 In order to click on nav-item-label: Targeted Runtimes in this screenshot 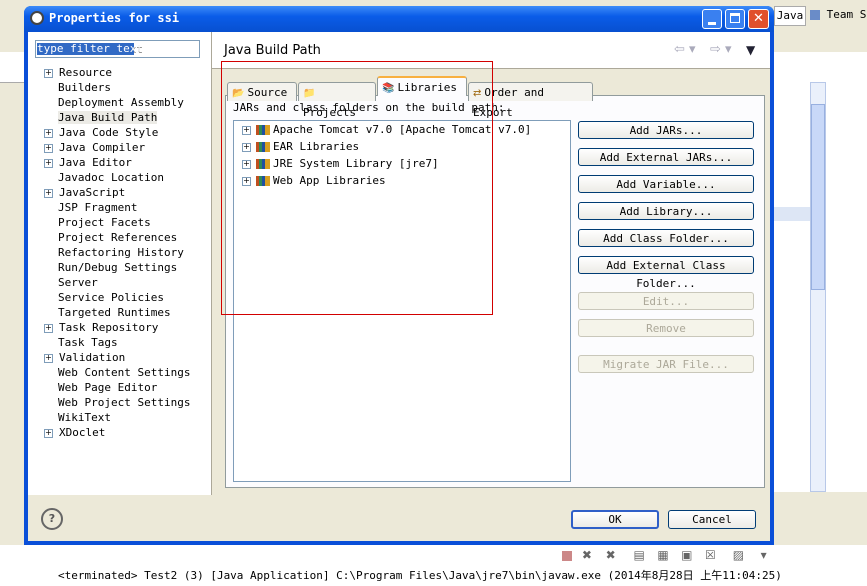, I will do `click(114, 312)`.